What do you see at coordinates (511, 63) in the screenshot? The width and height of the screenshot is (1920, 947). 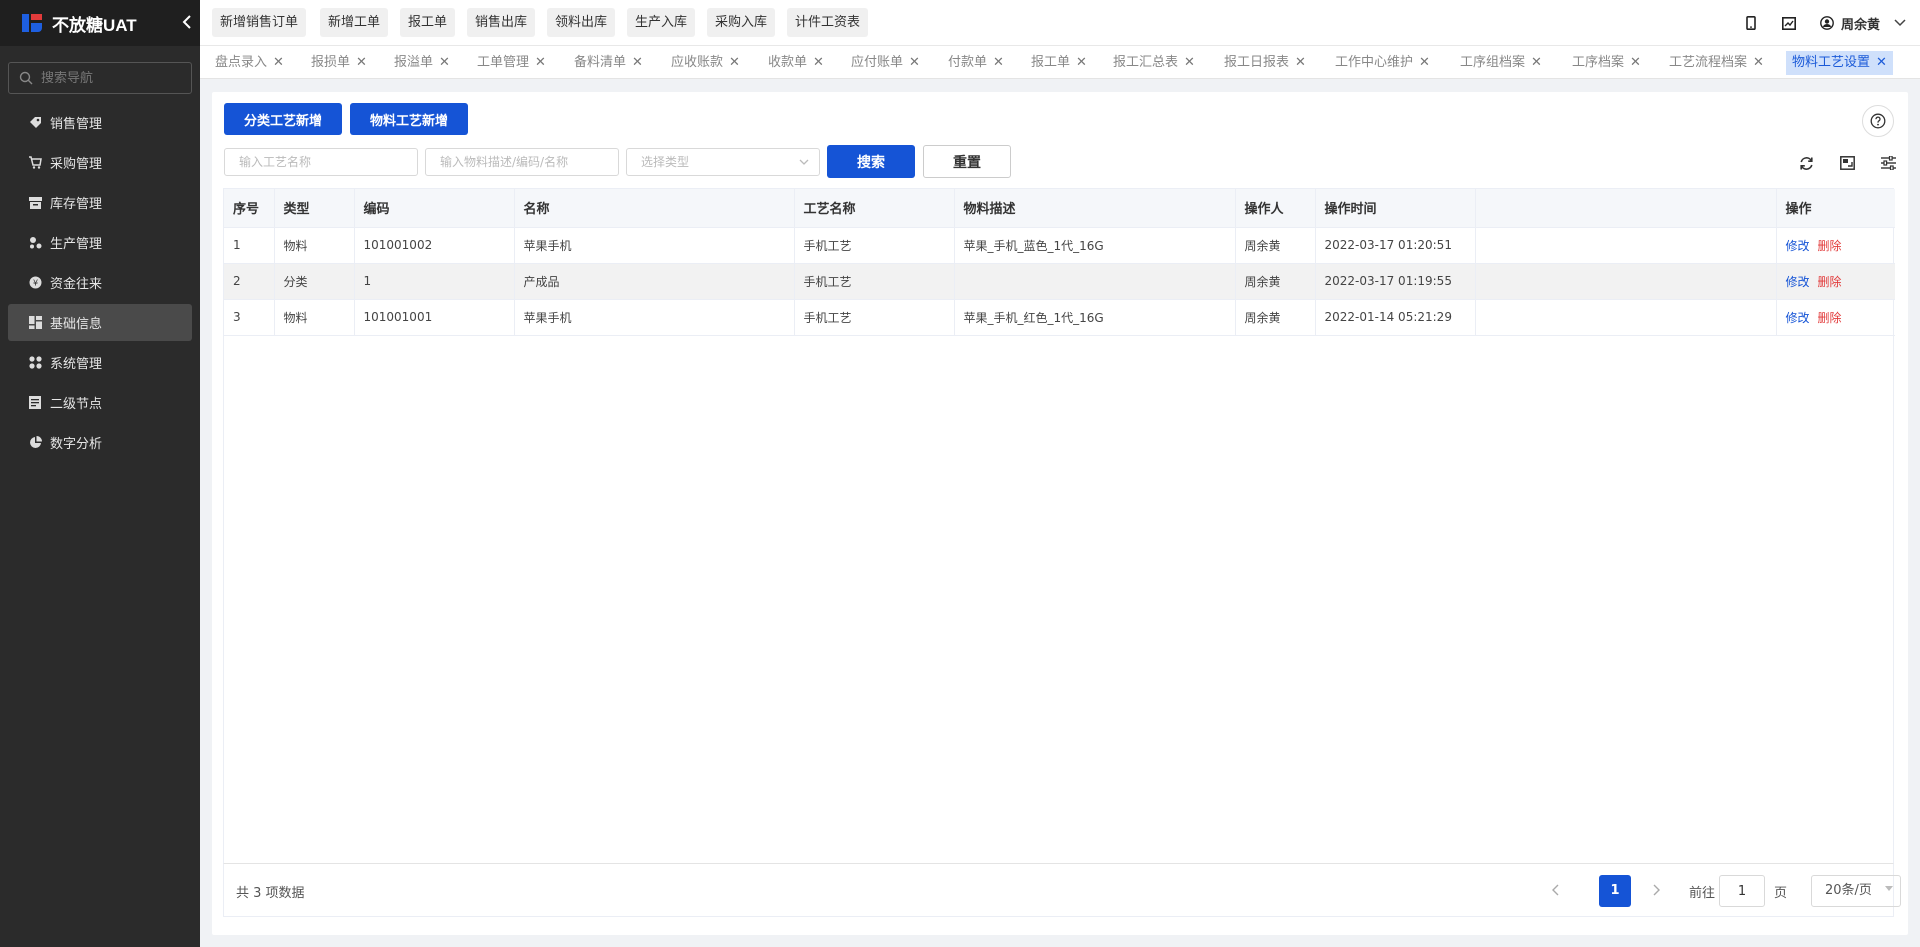 I see `tab-work-order-management: 工单管理 ✕` at bounding box center [511, 63].